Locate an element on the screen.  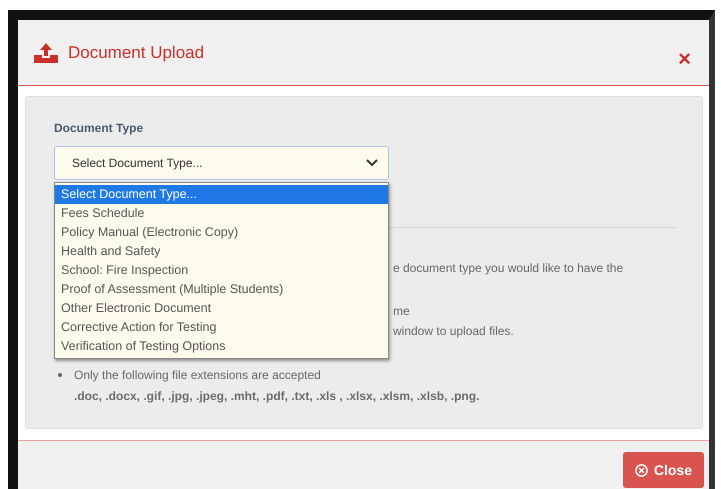
dropdown-option: Corrective Action for Testing is located at coordinates (221, 327).